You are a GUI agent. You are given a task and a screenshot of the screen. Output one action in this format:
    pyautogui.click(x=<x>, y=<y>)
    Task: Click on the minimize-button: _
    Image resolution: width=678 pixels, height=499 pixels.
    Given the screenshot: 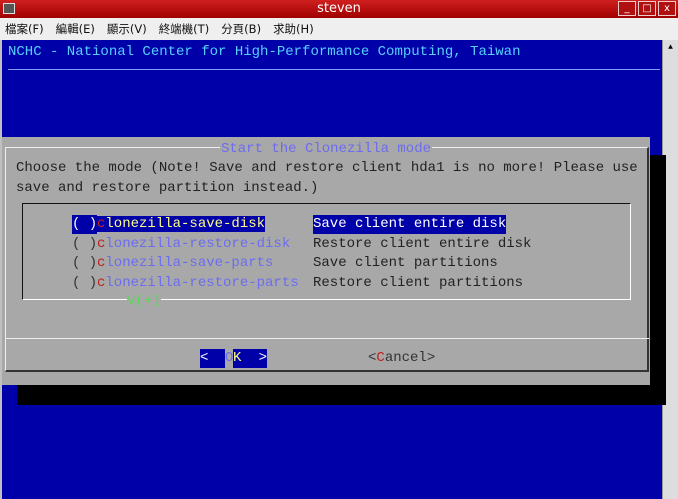 What is the action you would take?
    pyautogui.click(x=627, y=8)
    